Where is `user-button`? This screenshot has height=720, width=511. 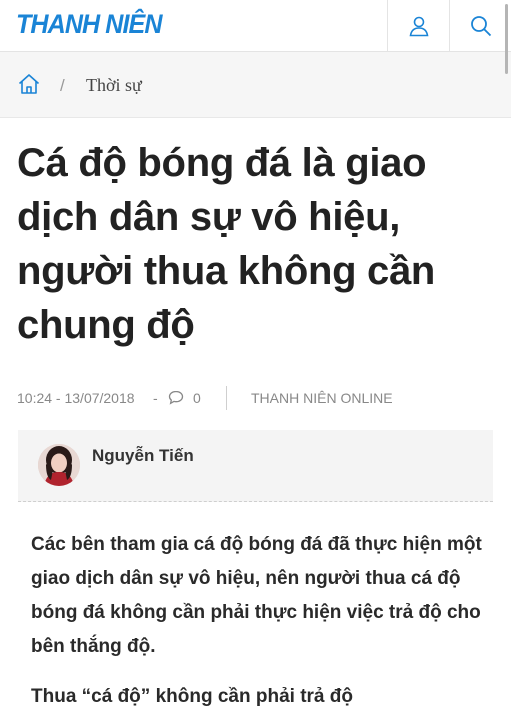
user-button is located at coordinates (418, 26).